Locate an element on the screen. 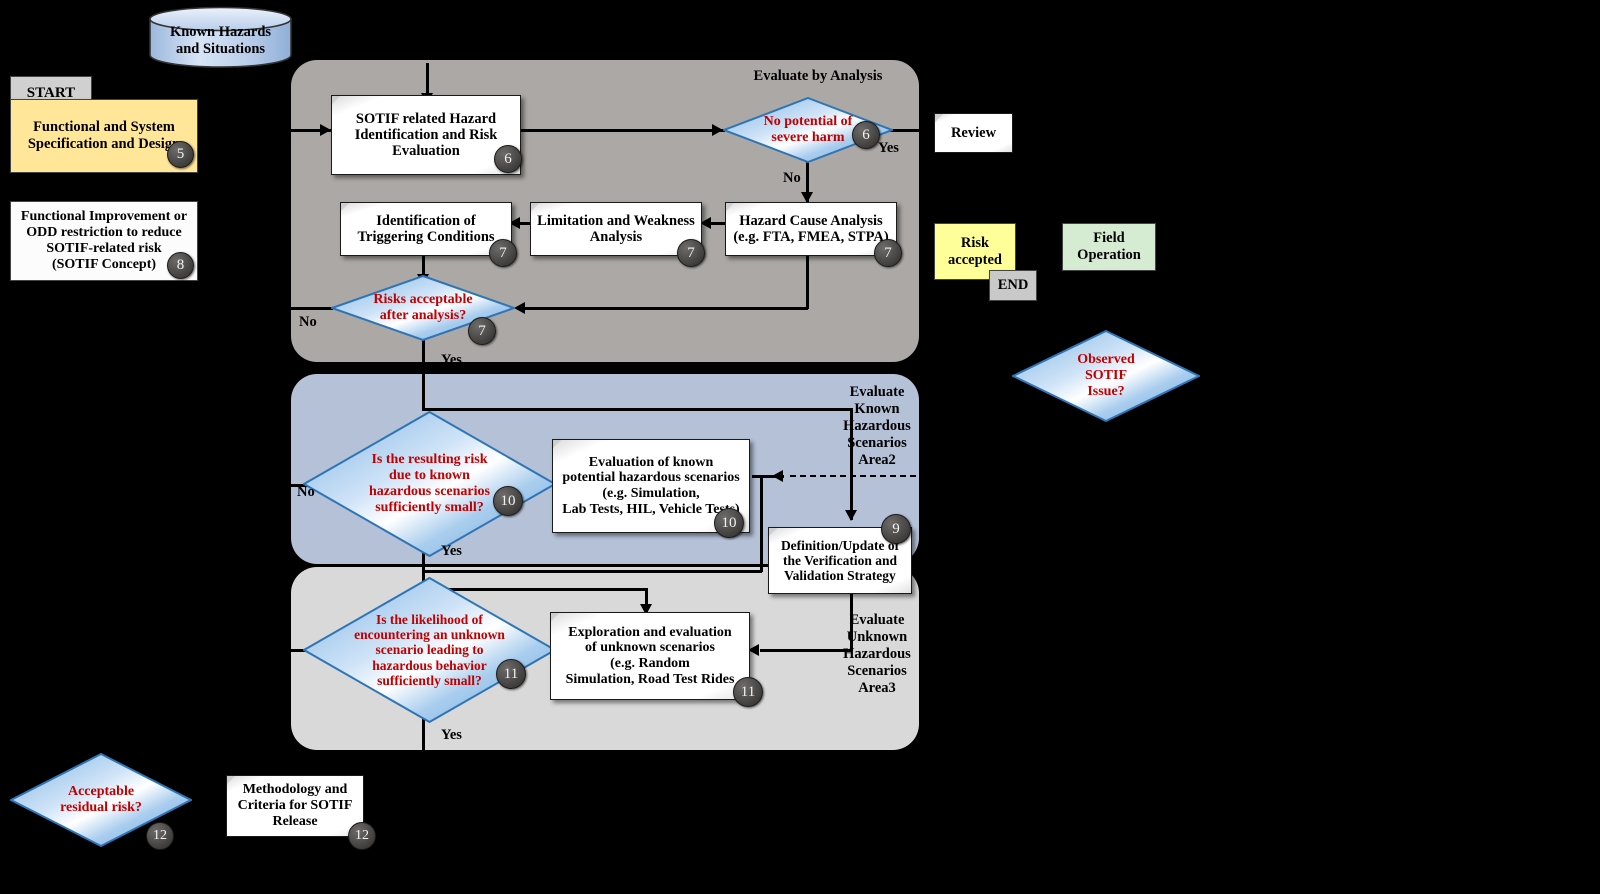 The height and width of the screenshot is (894, 1600). connector-evalknown-bottom is located at coordinates (592, 571).